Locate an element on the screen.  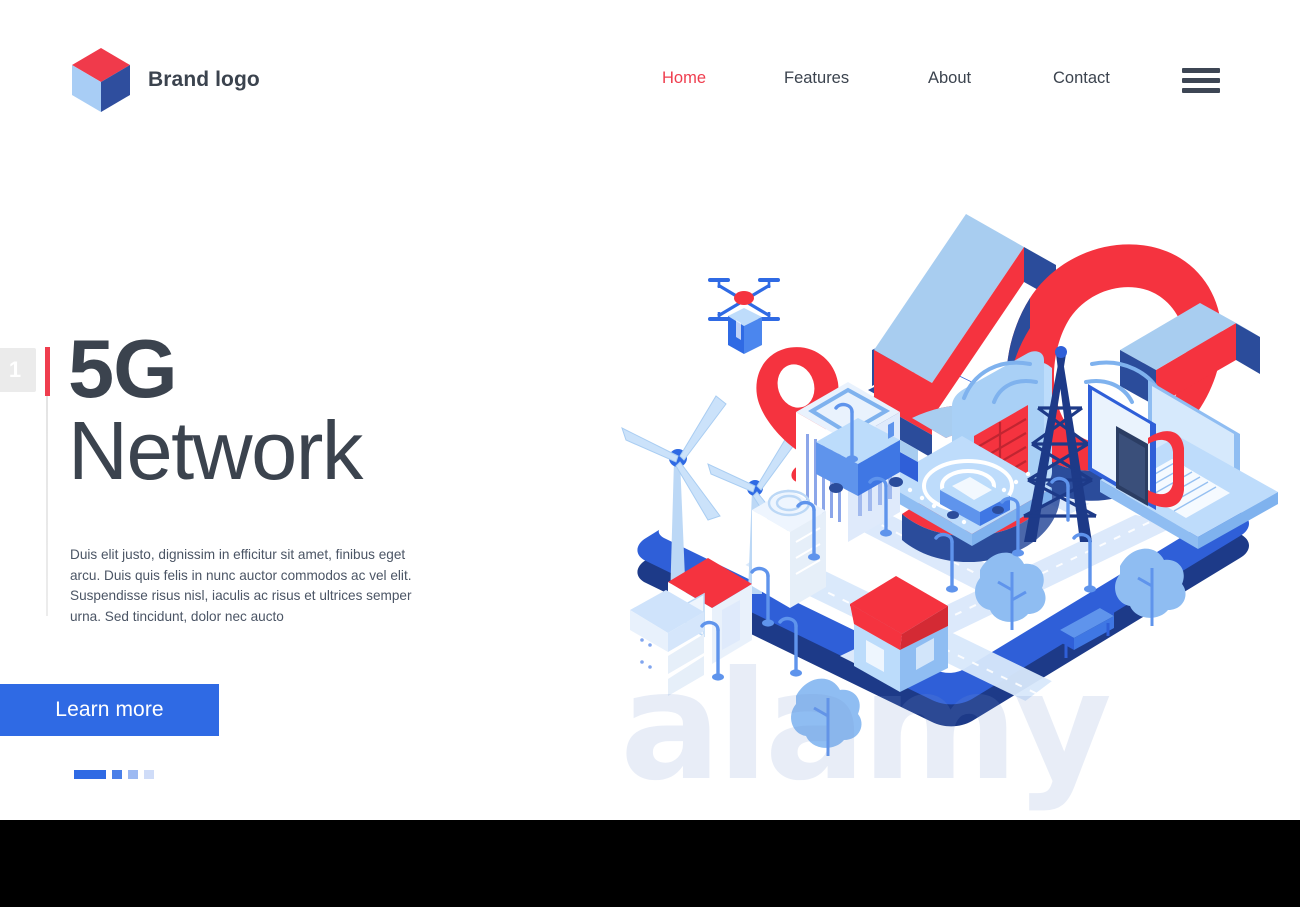
learn-more-button: Learn more is located at coordinates (109, 710).